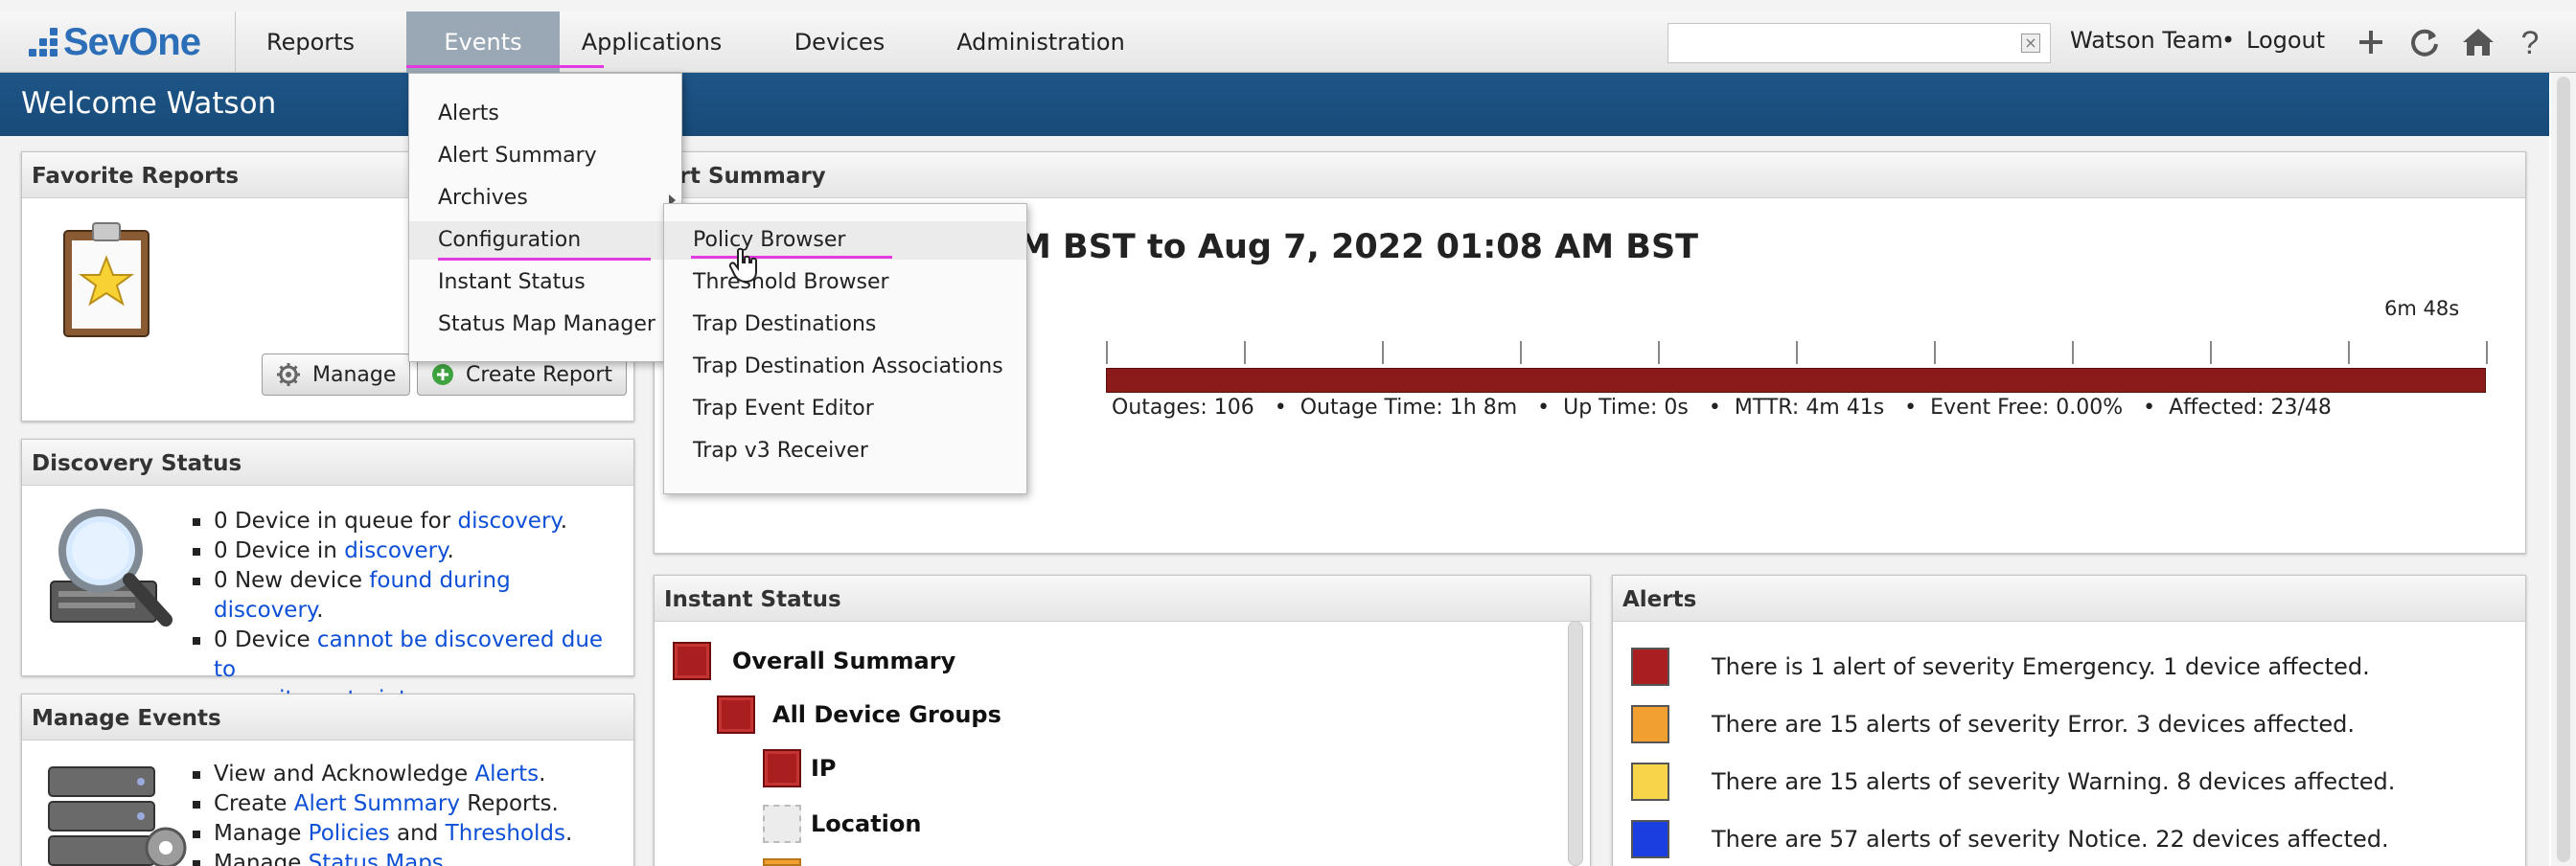 This screenshot has width=2576, height=866. I want to click on server-rack-gear-icon, so click(117, 816).